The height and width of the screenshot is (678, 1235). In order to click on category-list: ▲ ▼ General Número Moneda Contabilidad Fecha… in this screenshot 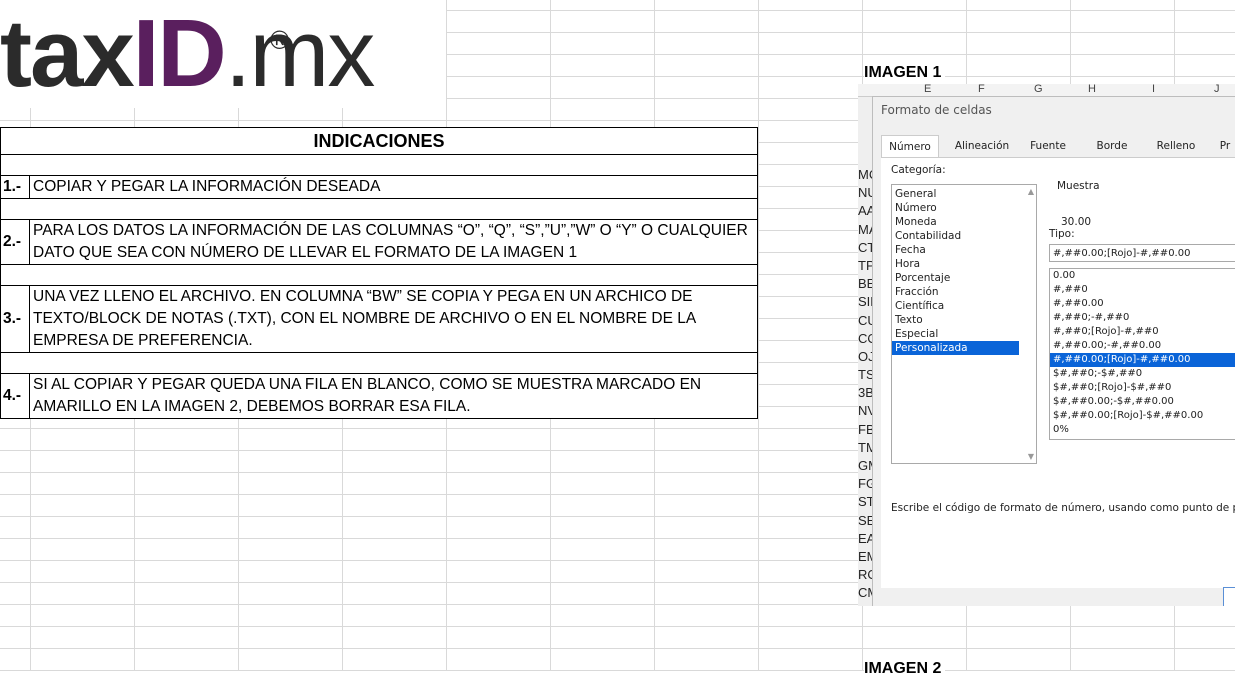, I will do `click(964, 324)`.